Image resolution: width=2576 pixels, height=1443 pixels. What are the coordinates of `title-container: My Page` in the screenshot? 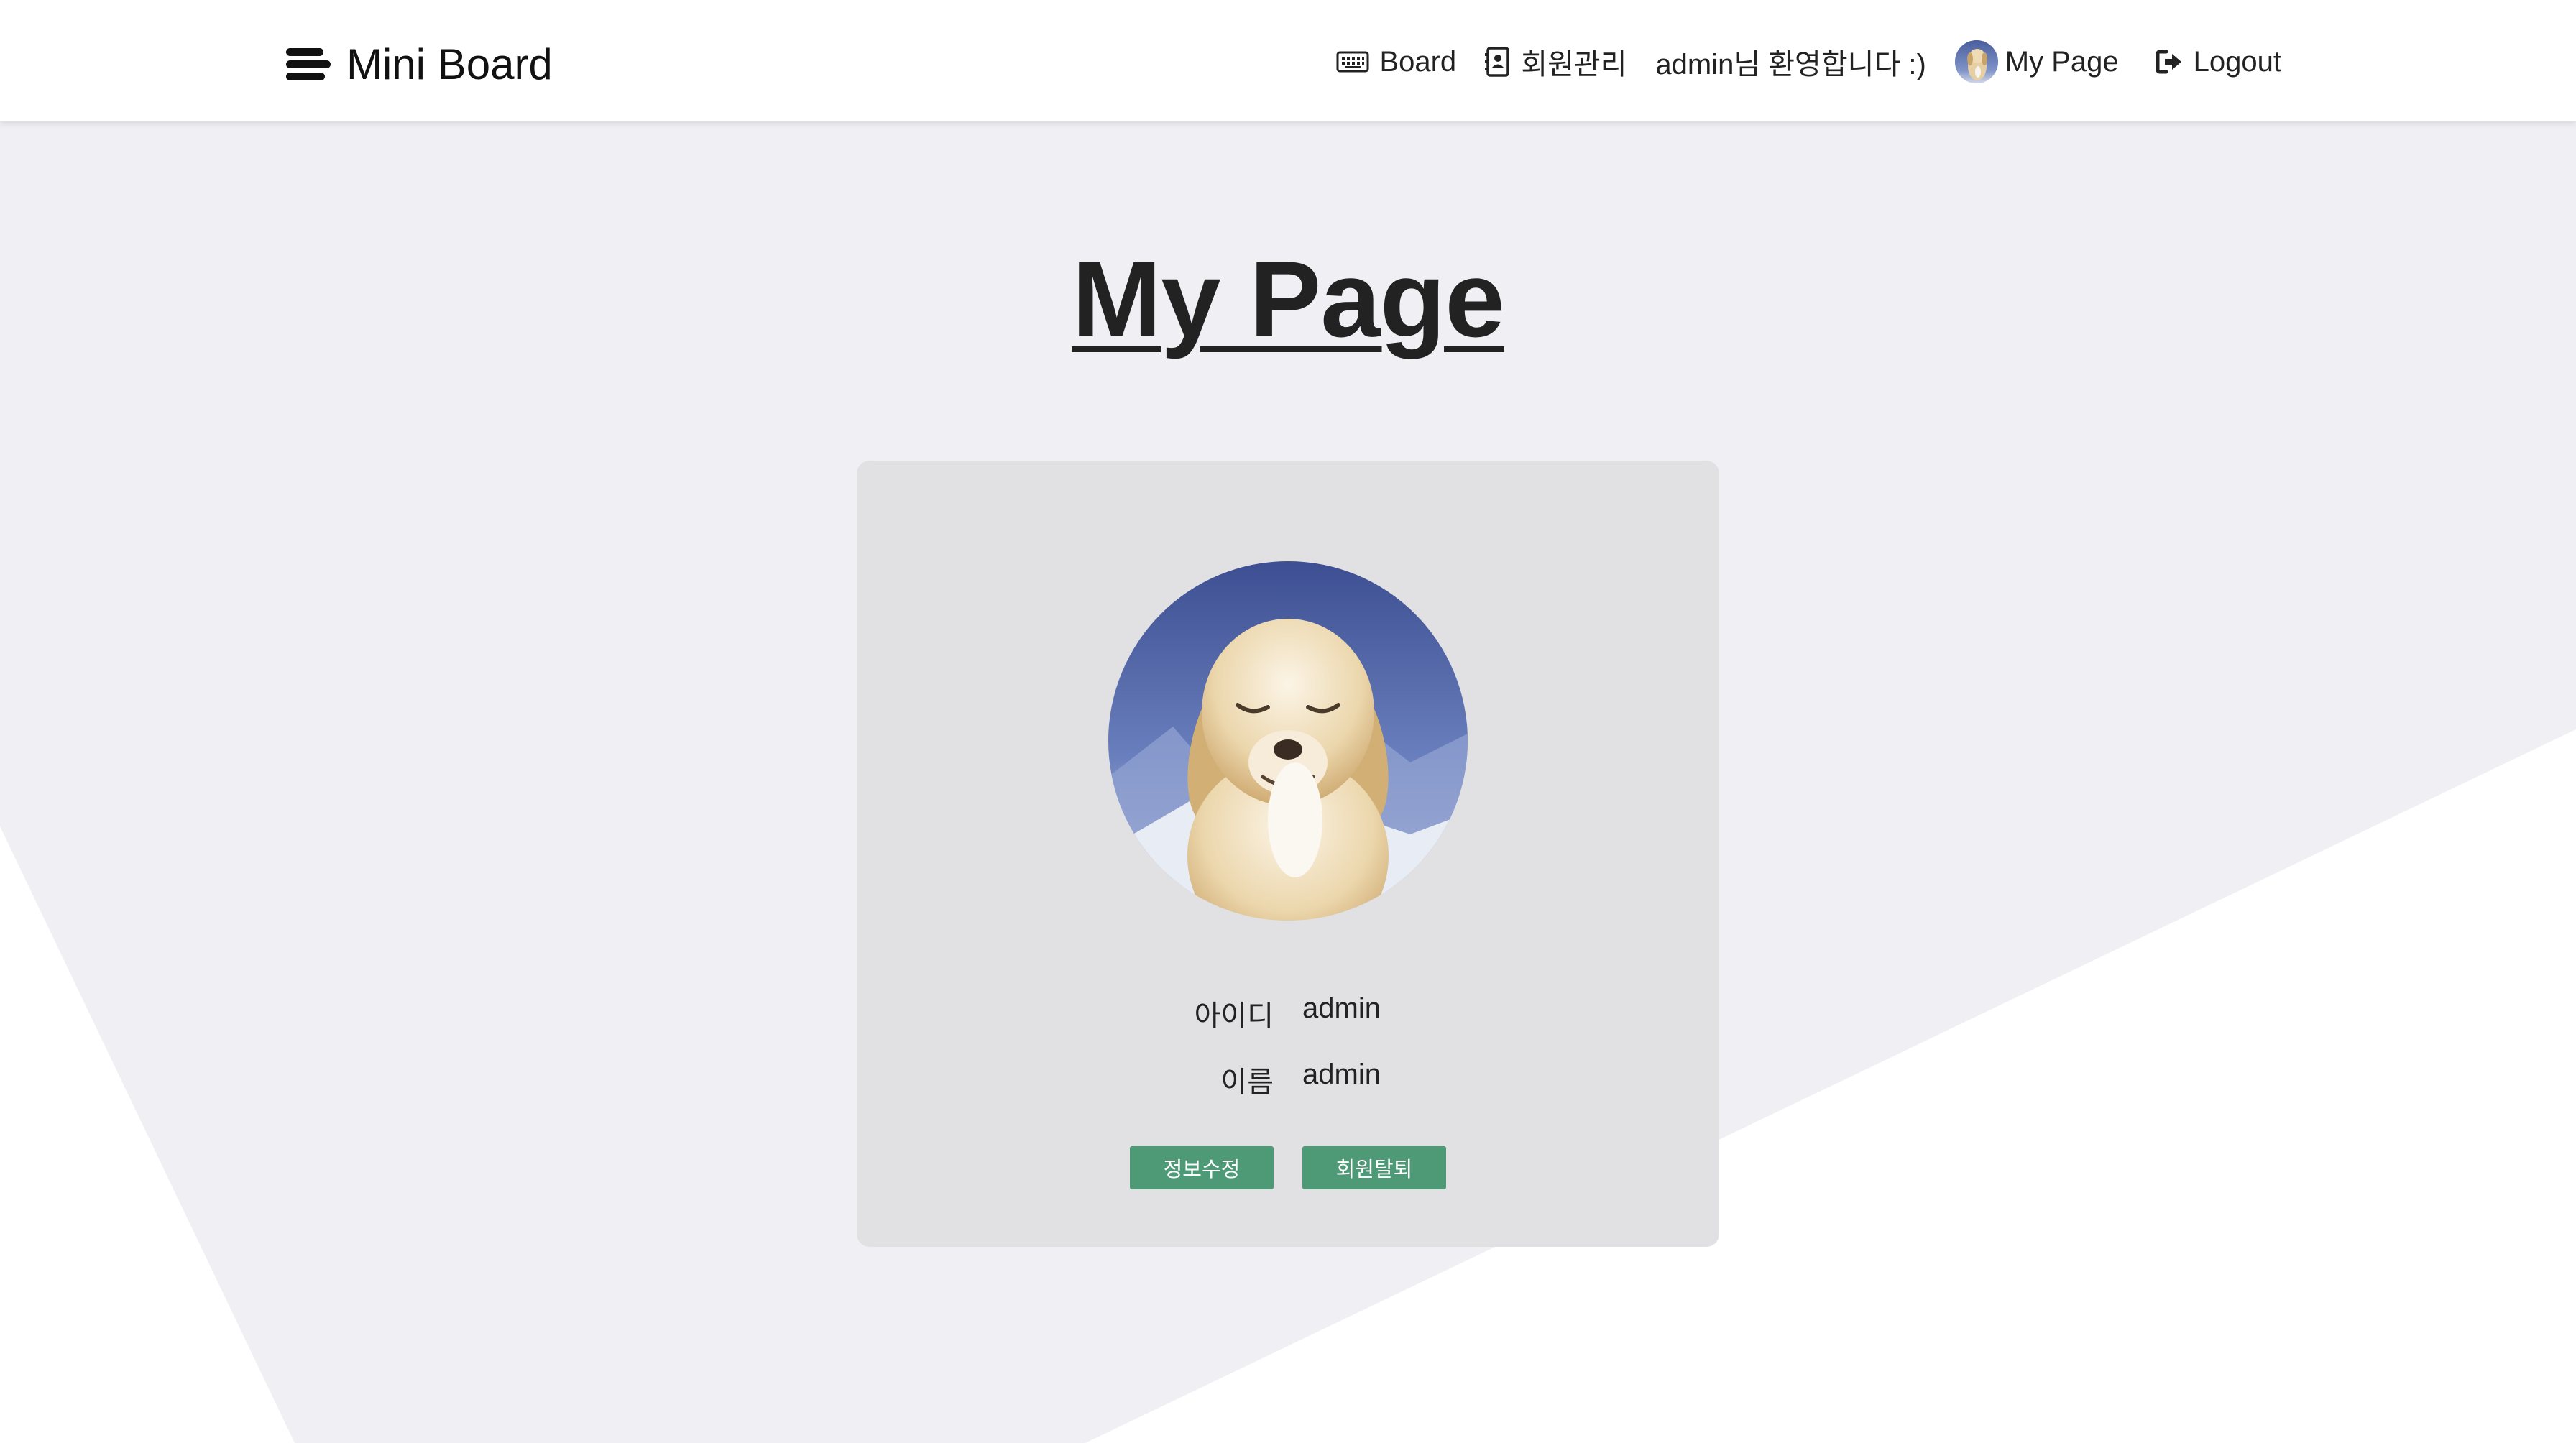 It's located at (1288, 299).